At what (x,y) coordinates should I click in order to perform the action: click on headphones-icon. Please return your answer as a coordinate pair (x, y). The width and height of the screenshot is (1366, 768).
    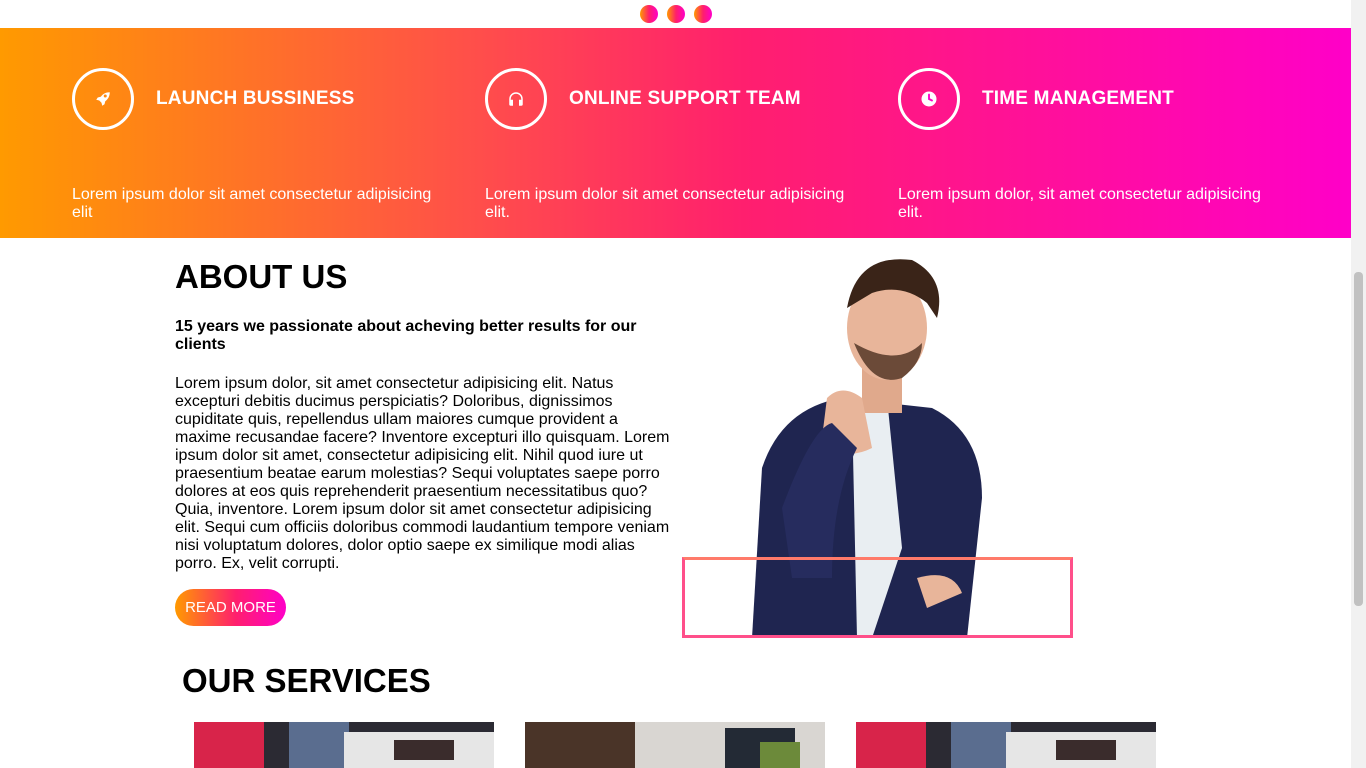
    Looking at the image, I should click on (516, 99).